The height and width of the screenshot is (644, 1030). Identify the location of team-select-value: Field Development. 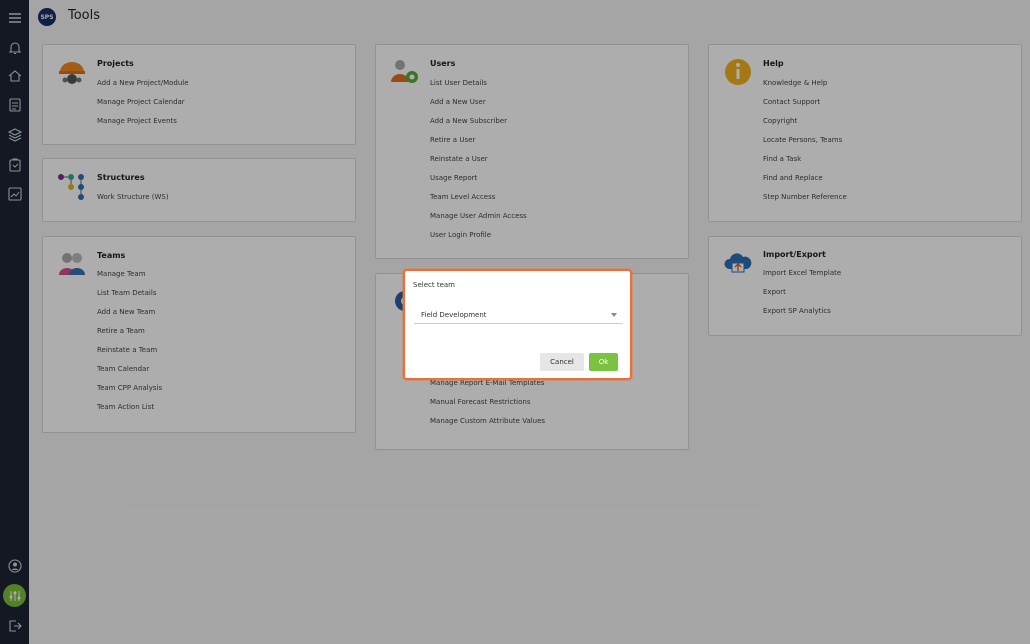
(454, 315).